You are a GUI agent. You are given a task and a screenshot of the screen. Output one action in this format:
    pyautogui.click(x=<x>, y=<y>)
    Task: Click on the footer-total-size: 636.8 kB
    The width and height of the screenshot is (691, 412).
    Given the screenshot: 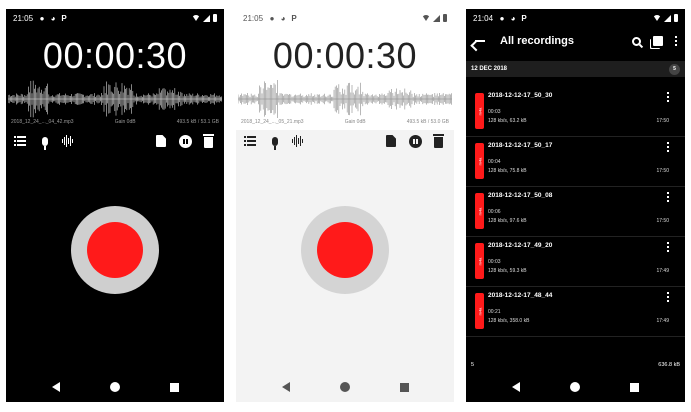 What is the action you would take?
    pyautogui.click(x=669, y=365)
    